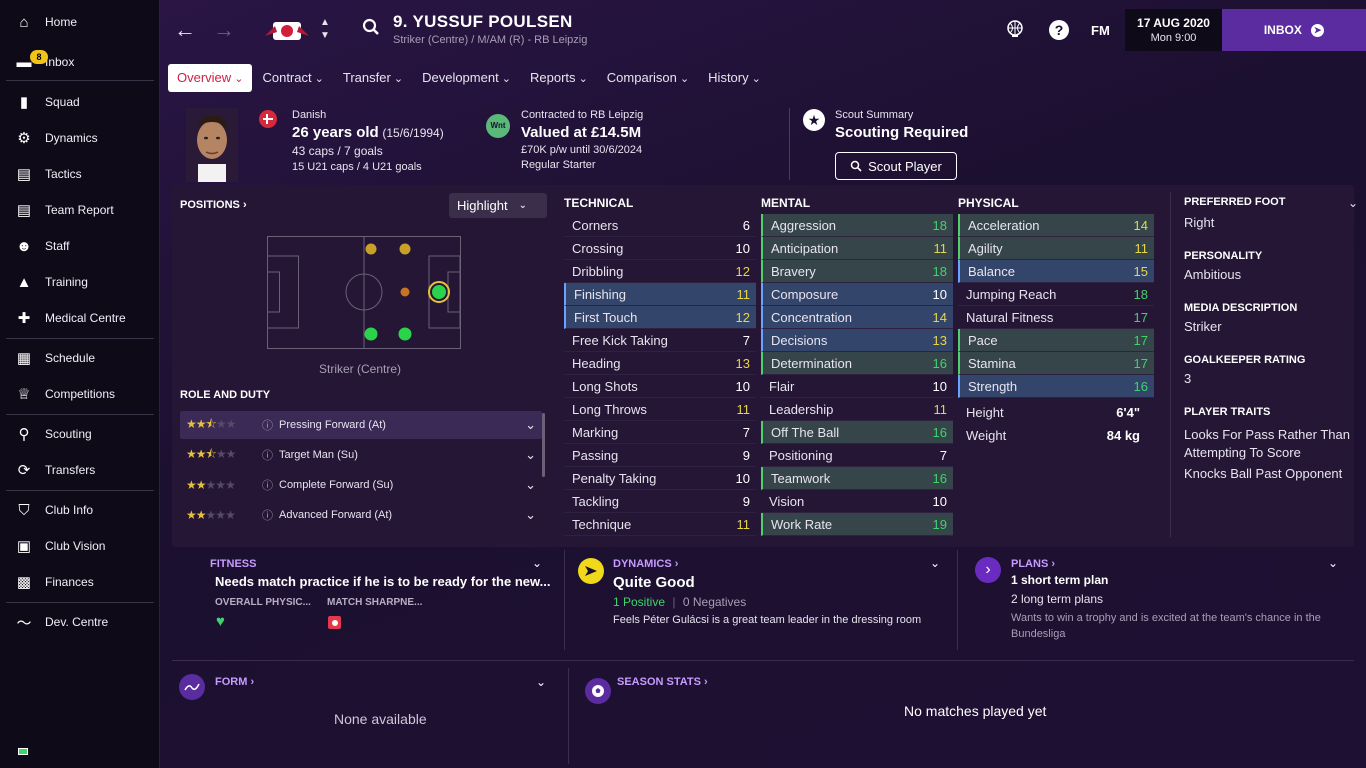 The image size is (1366, 768). Describe the element at coordinates (857, 317) in the screenshot. I see `attribute-row: Concentration 14` at that location.